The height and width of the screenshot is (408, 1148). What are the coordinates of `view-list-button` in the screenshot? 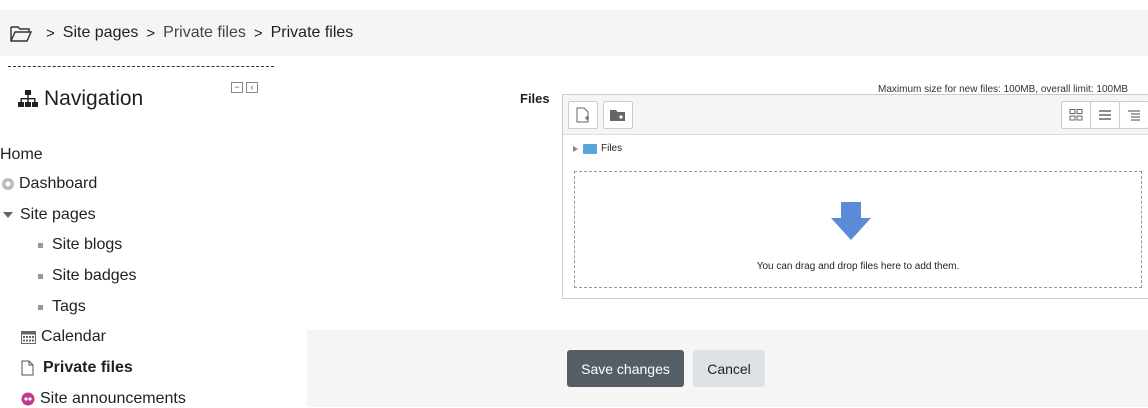 It's located at (1105, 115).